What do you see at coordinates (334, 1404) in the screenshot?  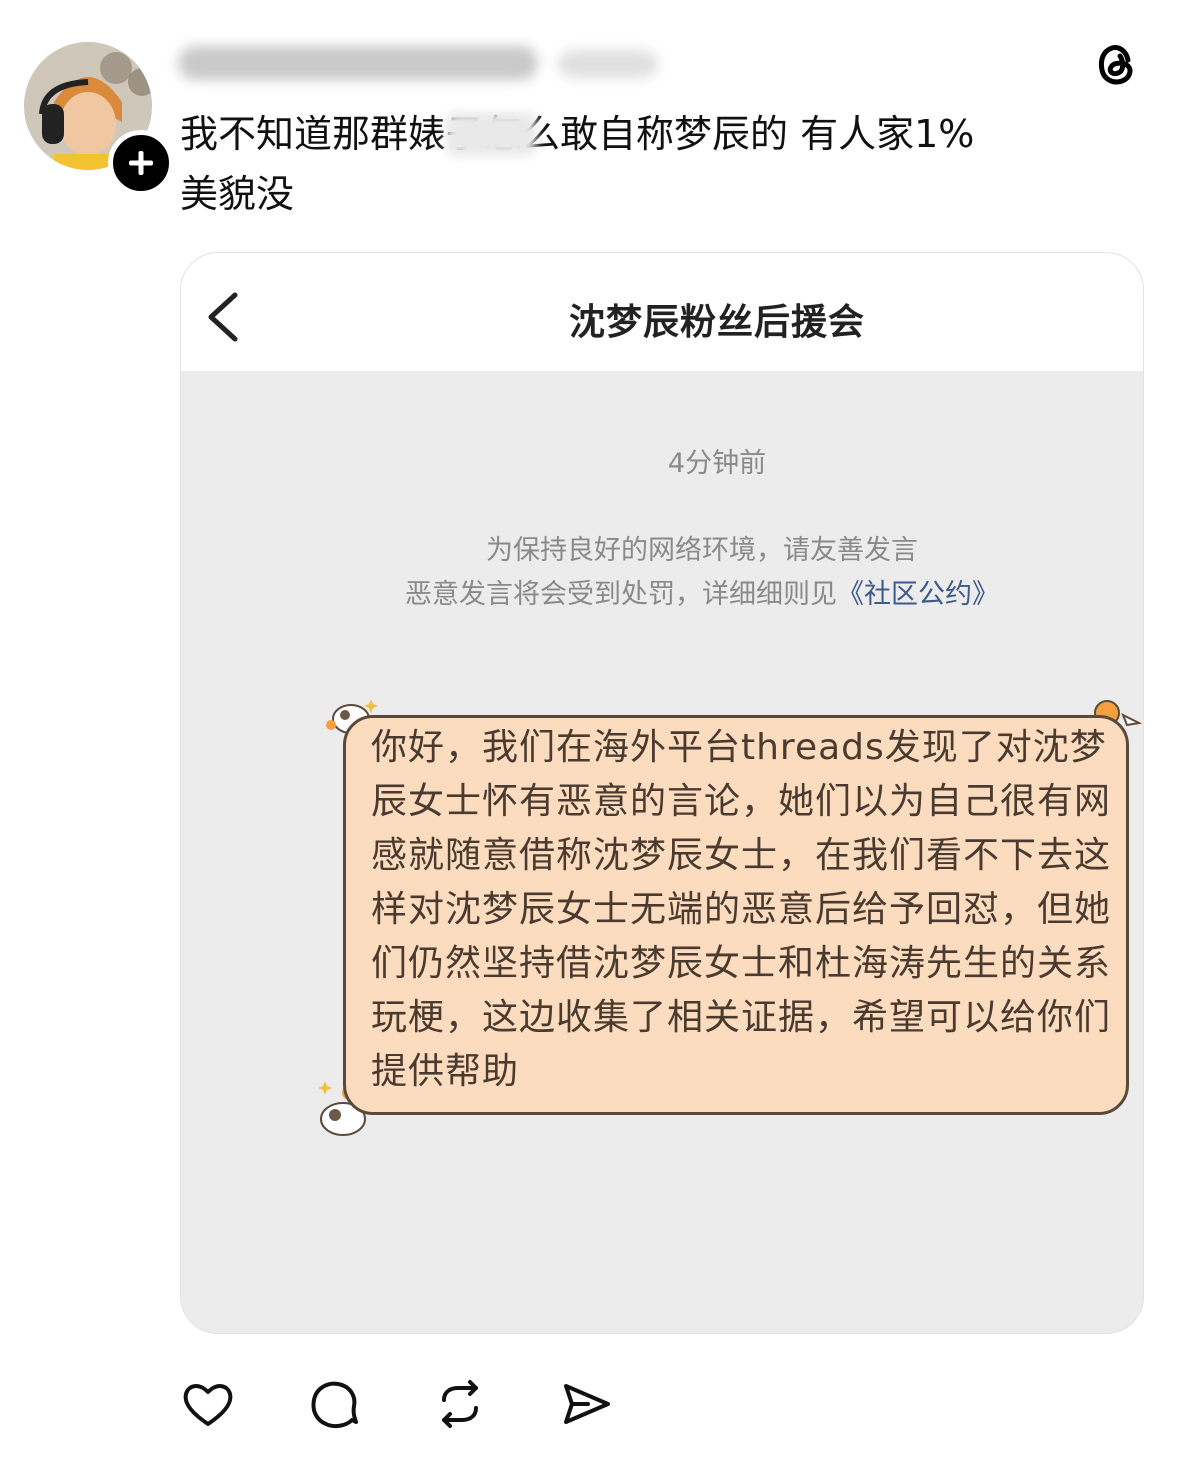 I see `comment-bubble-icon` at bounding box center [334, 1404].